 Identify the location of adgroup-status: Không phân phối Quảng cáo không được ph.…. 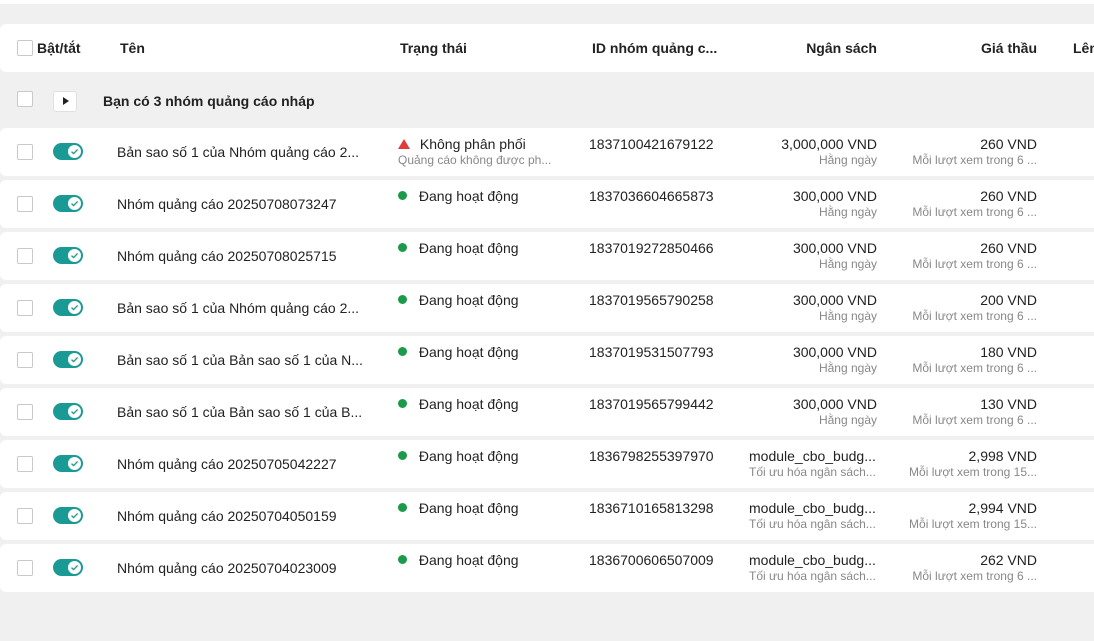
(474, 151).